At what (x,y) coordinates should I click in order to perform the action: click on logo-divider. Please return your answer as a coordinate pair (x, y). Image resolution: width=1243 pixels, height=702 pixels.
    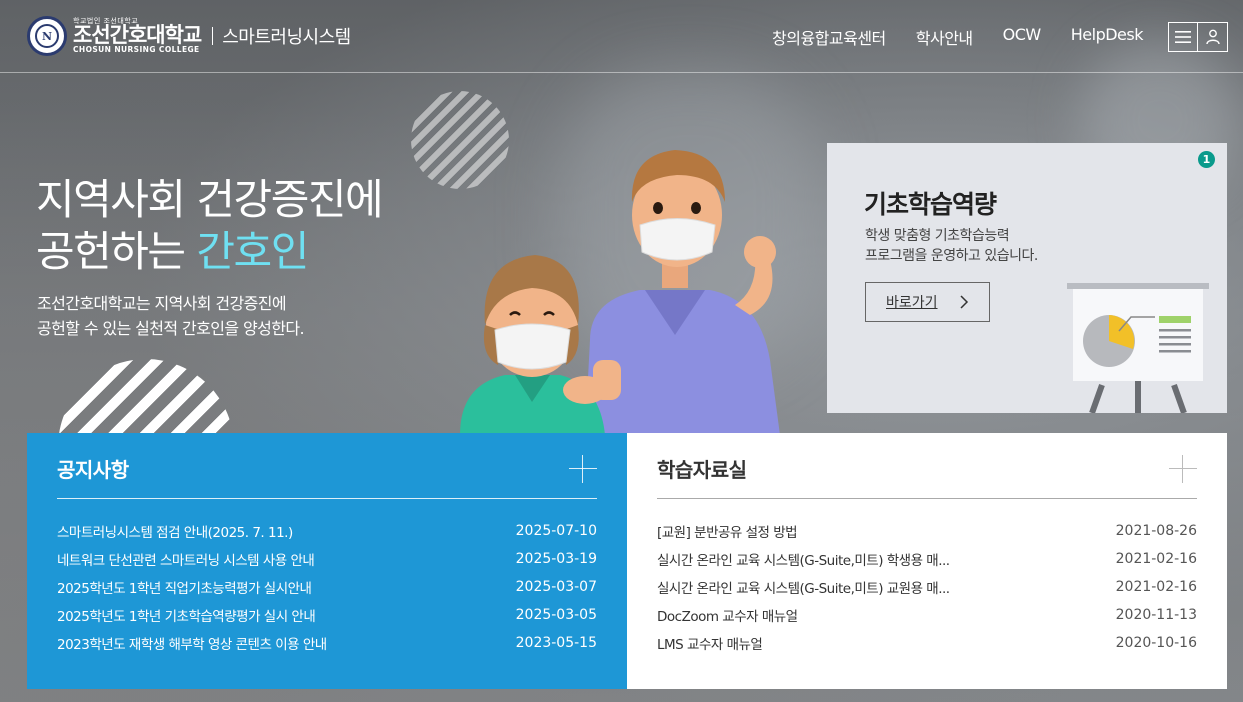
    Looking at the image, I should click on (213, 36).